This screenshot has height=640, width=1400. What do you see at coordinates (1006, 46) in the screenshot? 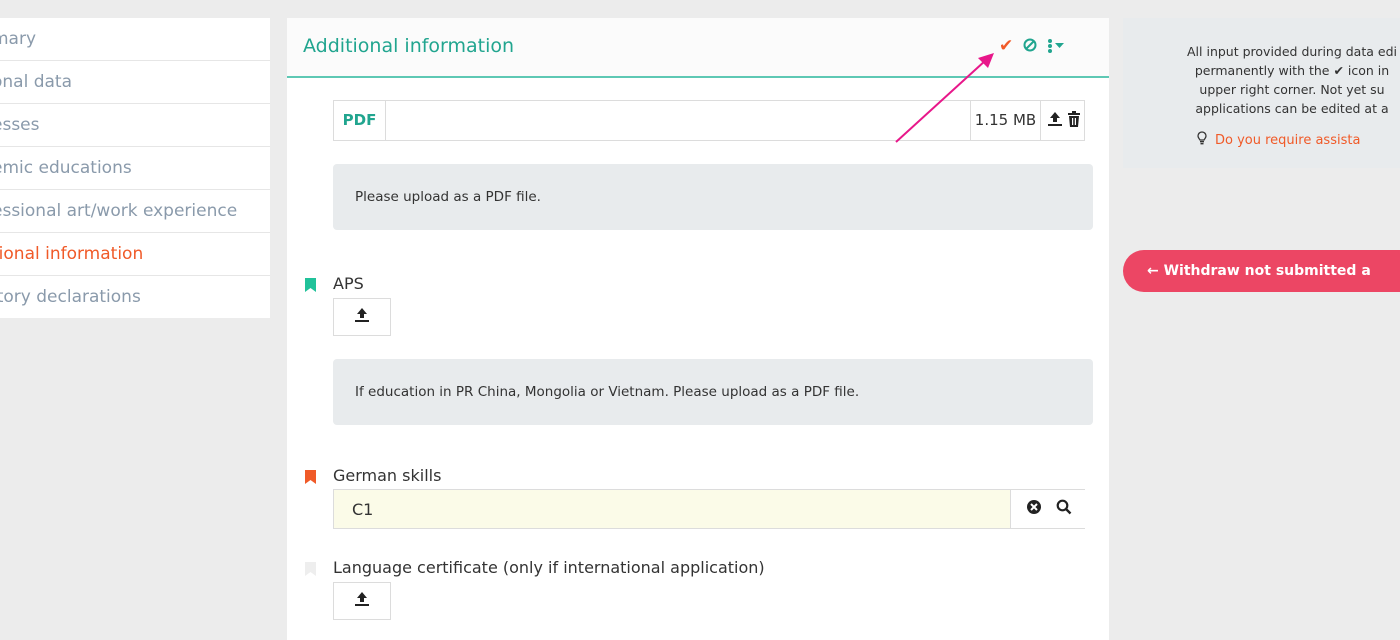
I see `check-icon: ✔` at bounding box center [1006, 46].